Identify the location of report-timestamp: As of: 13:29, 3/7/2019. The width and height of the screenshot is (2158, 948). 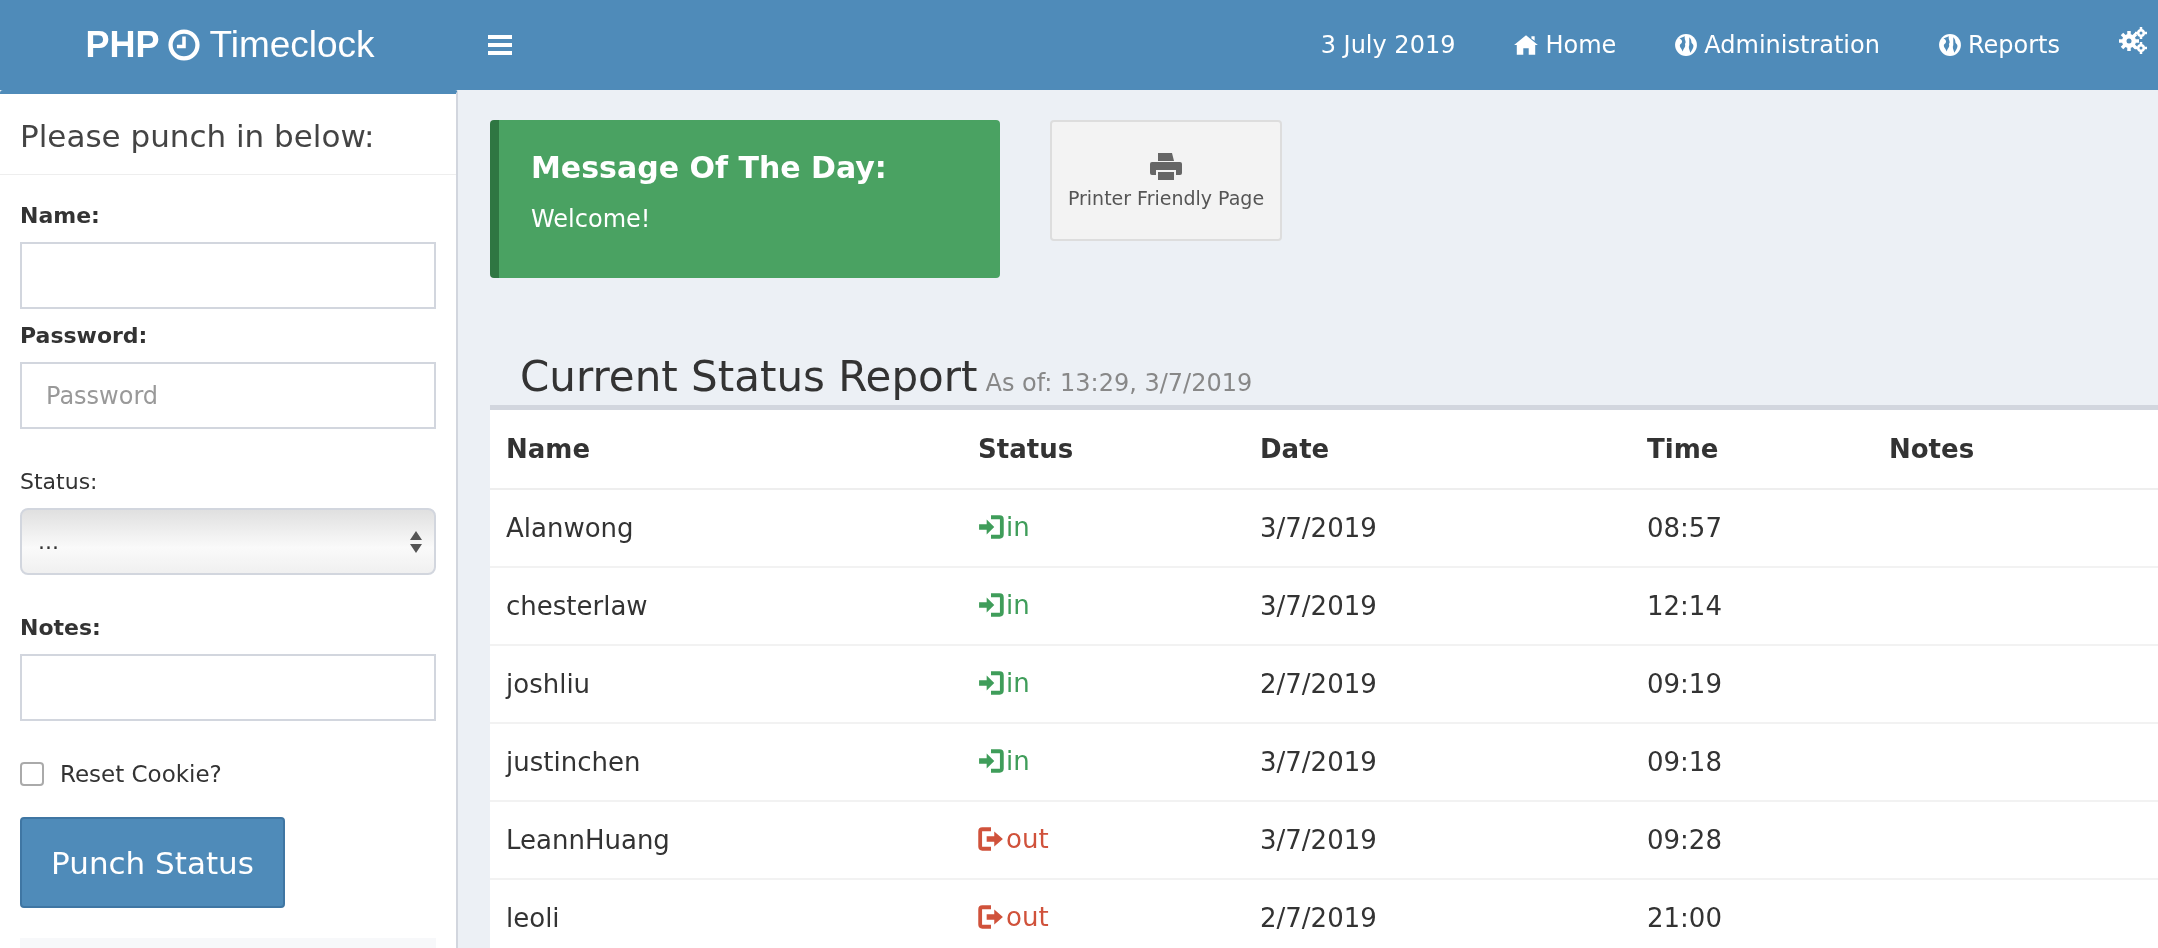
(1119, 383).